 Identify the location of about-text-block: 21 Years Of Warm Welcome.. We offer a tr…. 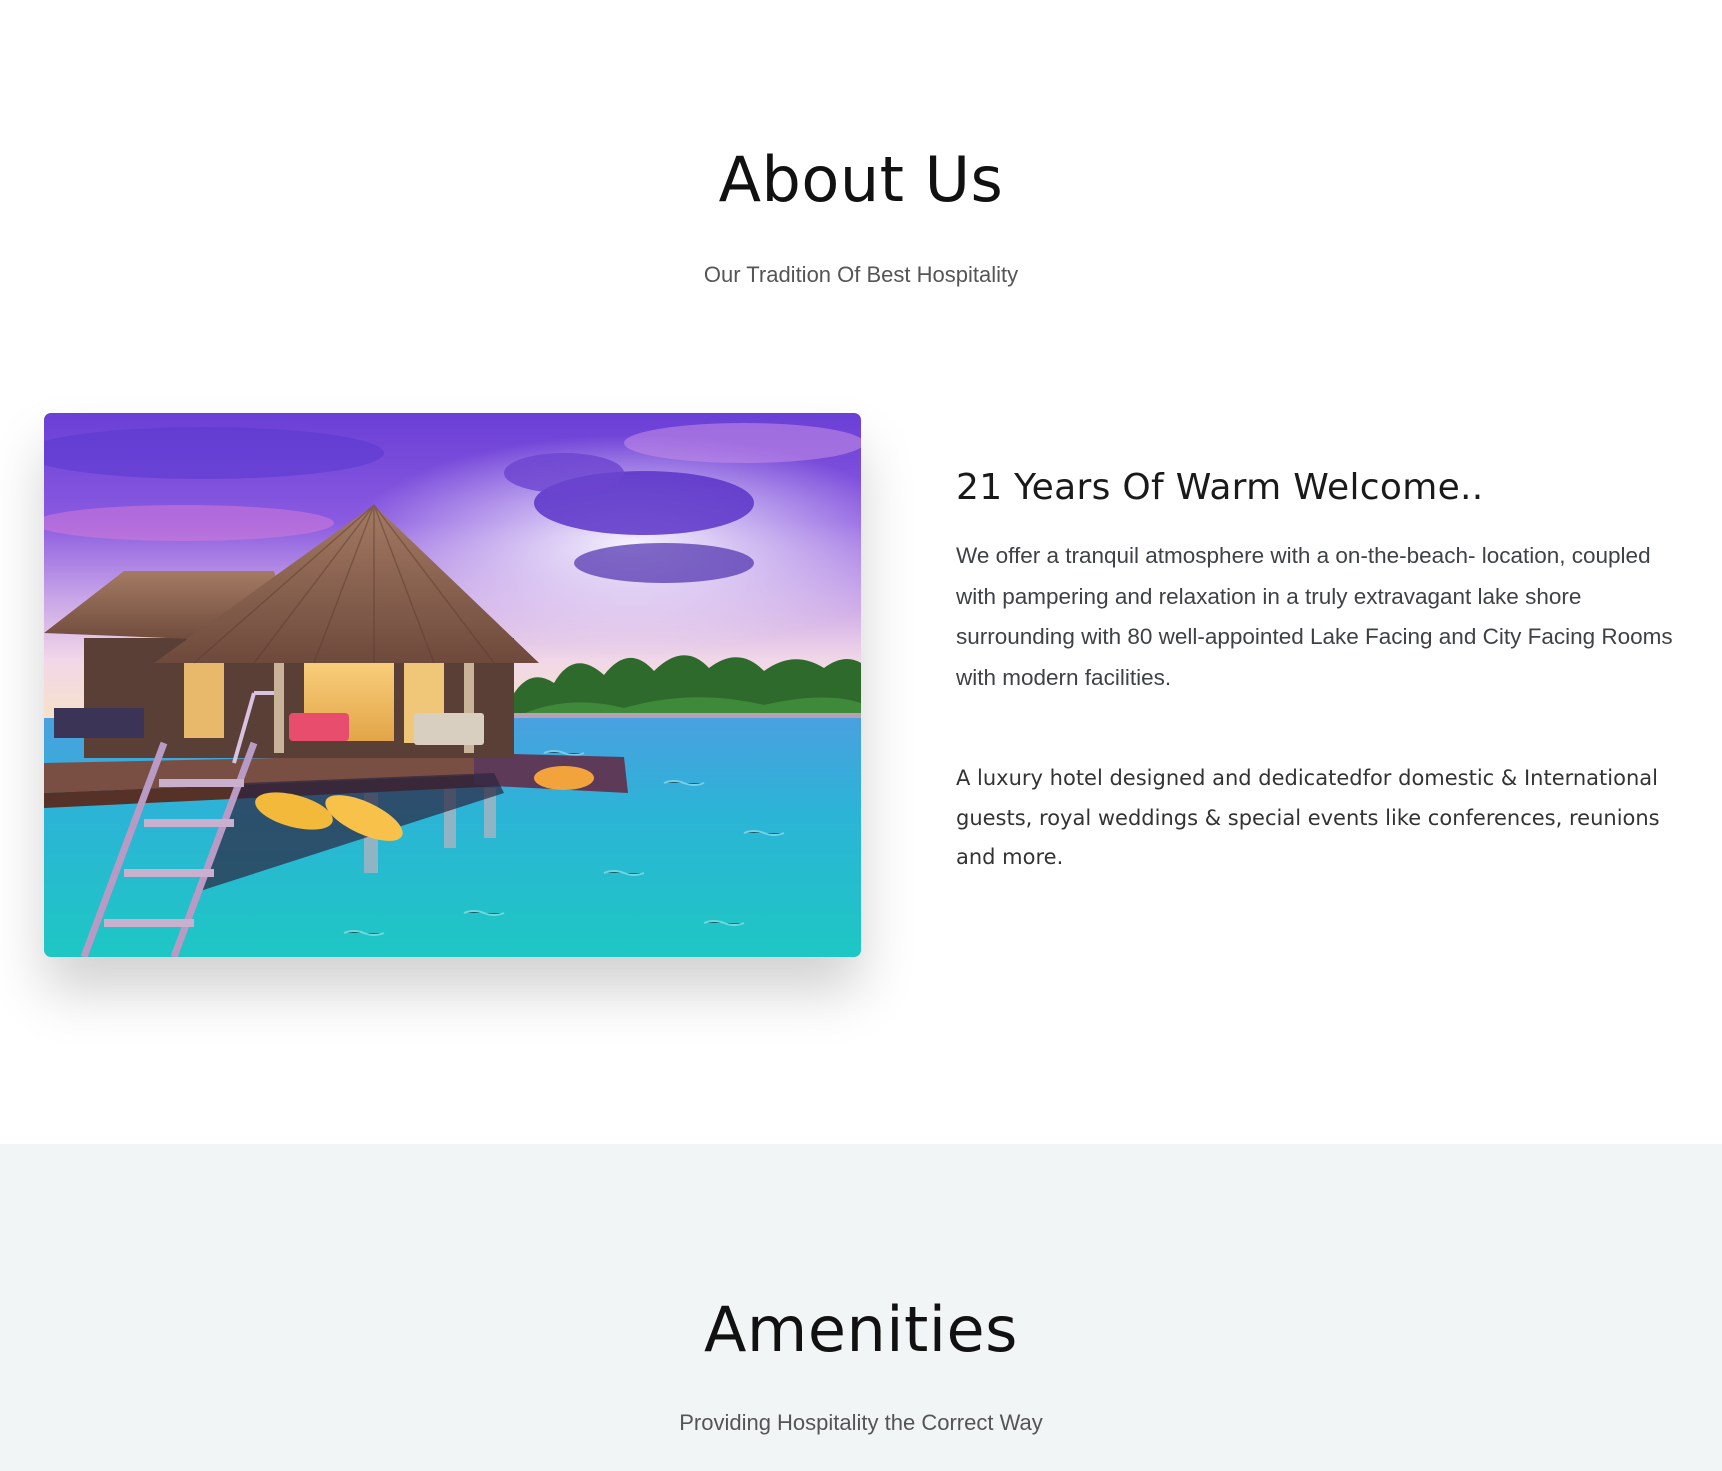
(1321, 670).